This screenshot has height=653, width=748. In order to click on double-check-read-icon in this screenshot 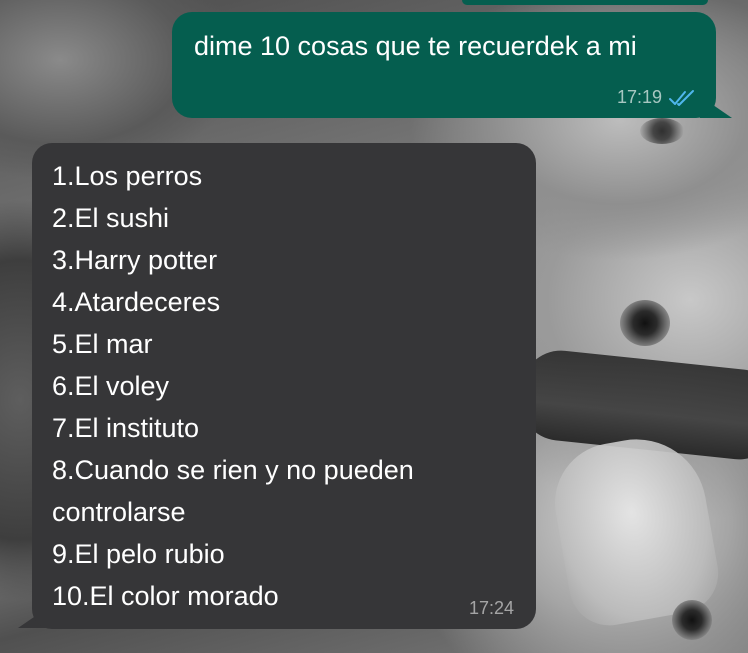, I will do `click(682, 98)`.